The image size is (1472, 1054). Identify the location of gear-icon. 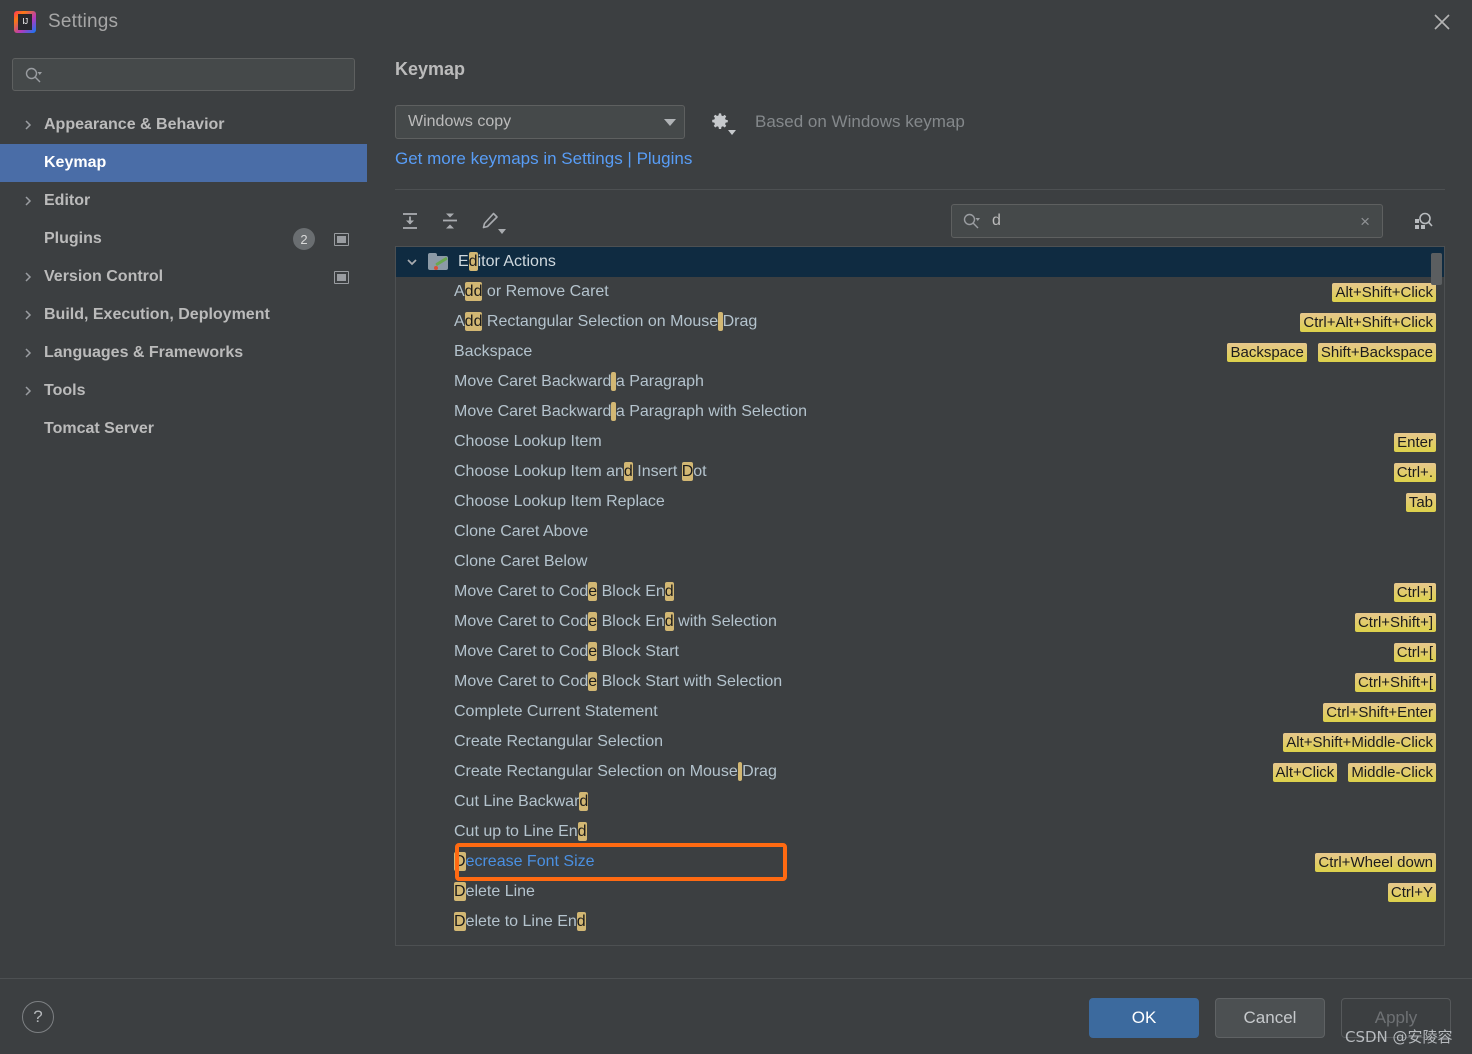
(721, 122).